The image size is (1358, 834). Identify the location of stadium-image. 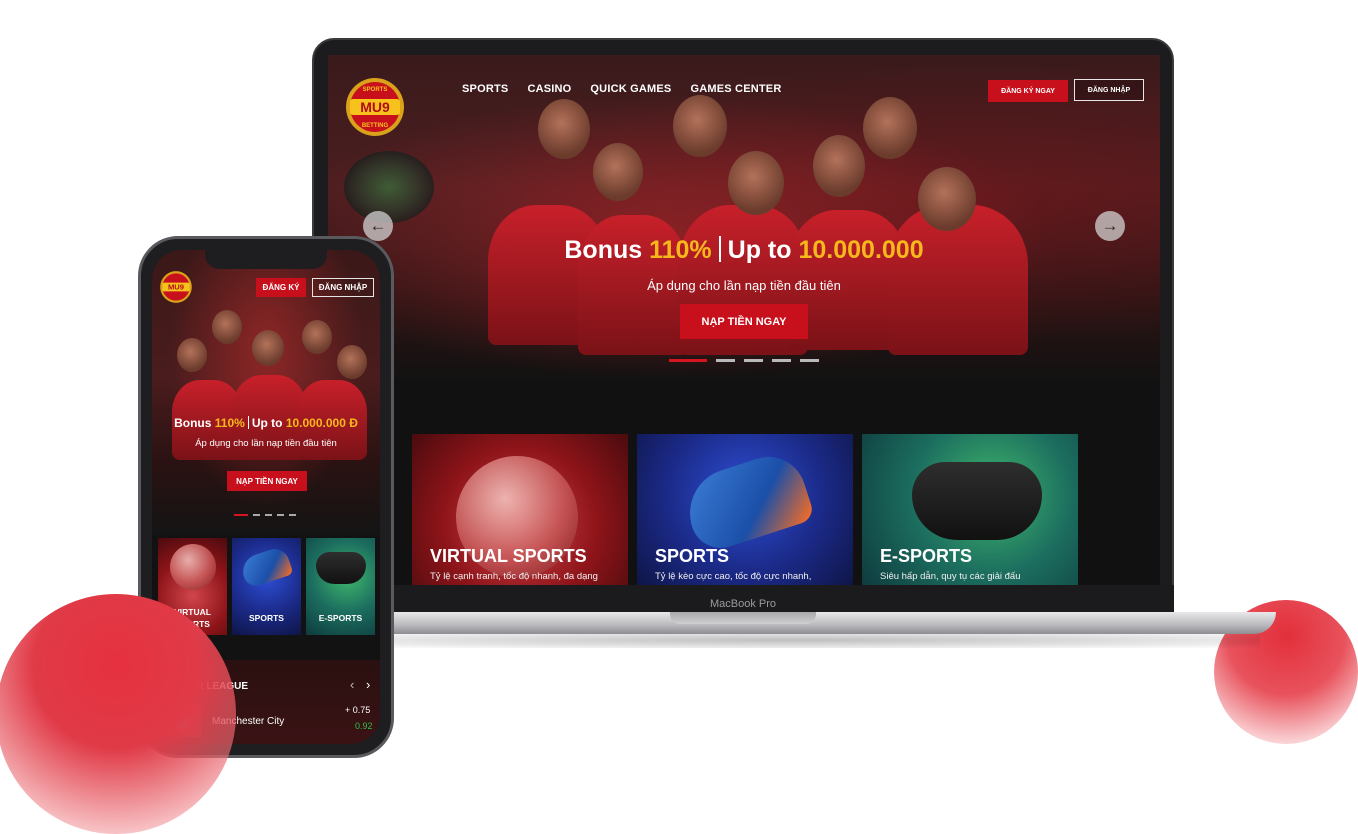
(389, 187).